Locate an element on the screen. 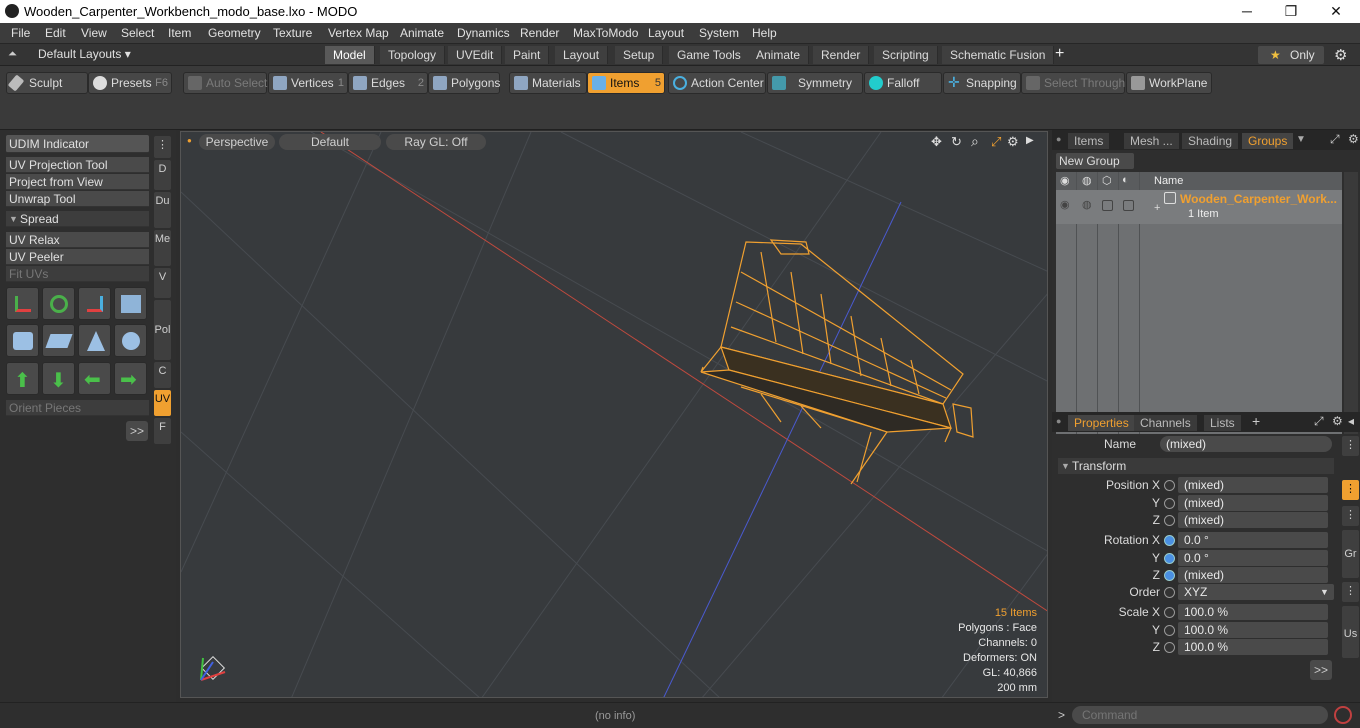 The width and height of the screenshot is (1360, 728). tab-layout: Layout is located at coordinates (582, 55).